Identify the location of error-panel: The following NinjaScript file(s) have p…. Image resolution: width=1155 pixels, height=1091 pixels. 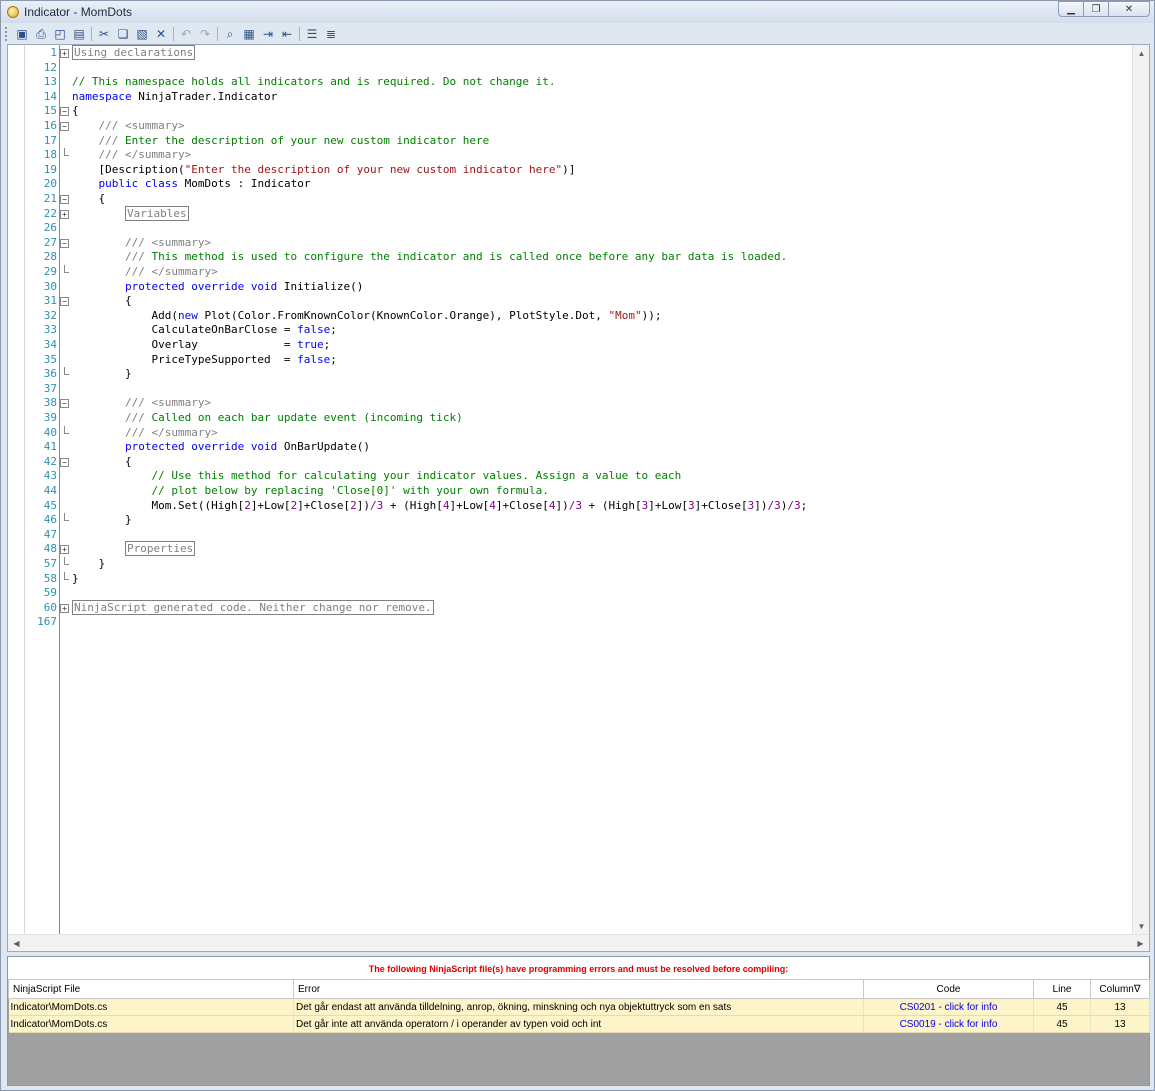
(578, 1021).